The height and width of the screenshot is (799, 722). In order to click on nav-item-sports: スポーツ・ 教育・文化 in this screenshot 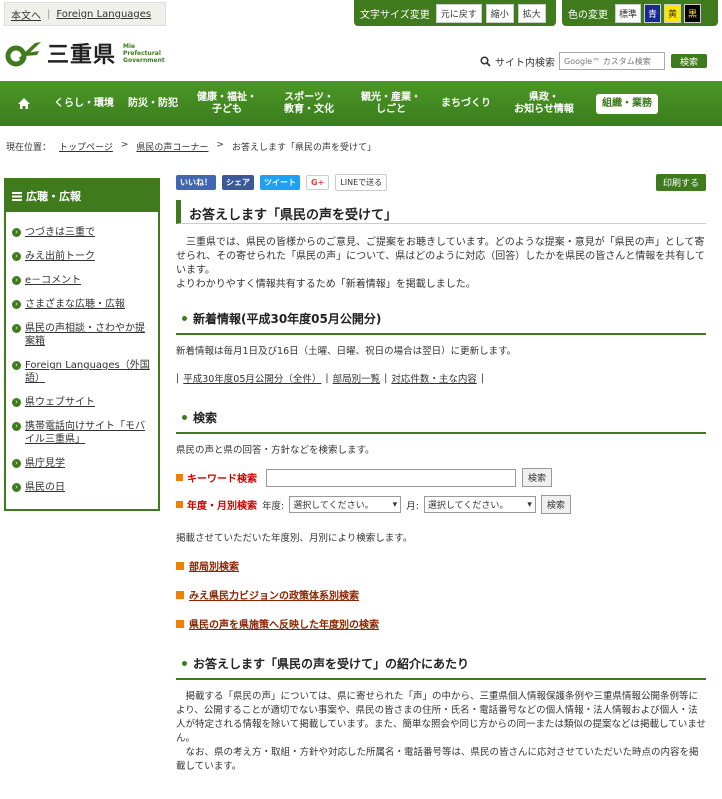, I will do `click(309, 103)`.